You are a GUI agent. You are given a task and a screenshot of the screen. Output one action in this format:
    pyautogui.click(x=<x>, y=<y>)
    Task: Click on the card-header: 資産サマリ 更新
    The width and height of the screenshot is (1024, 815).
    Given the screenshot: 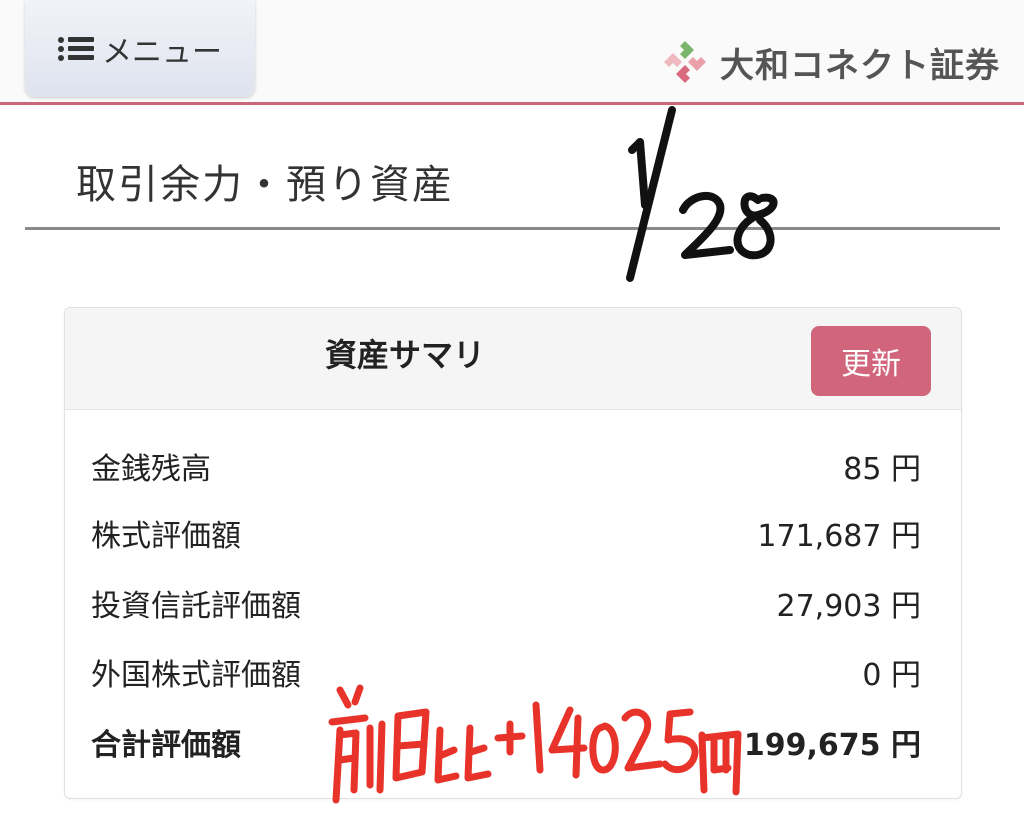 What is the action you would take?
    pyautogui.click(x=513, y=359)
    